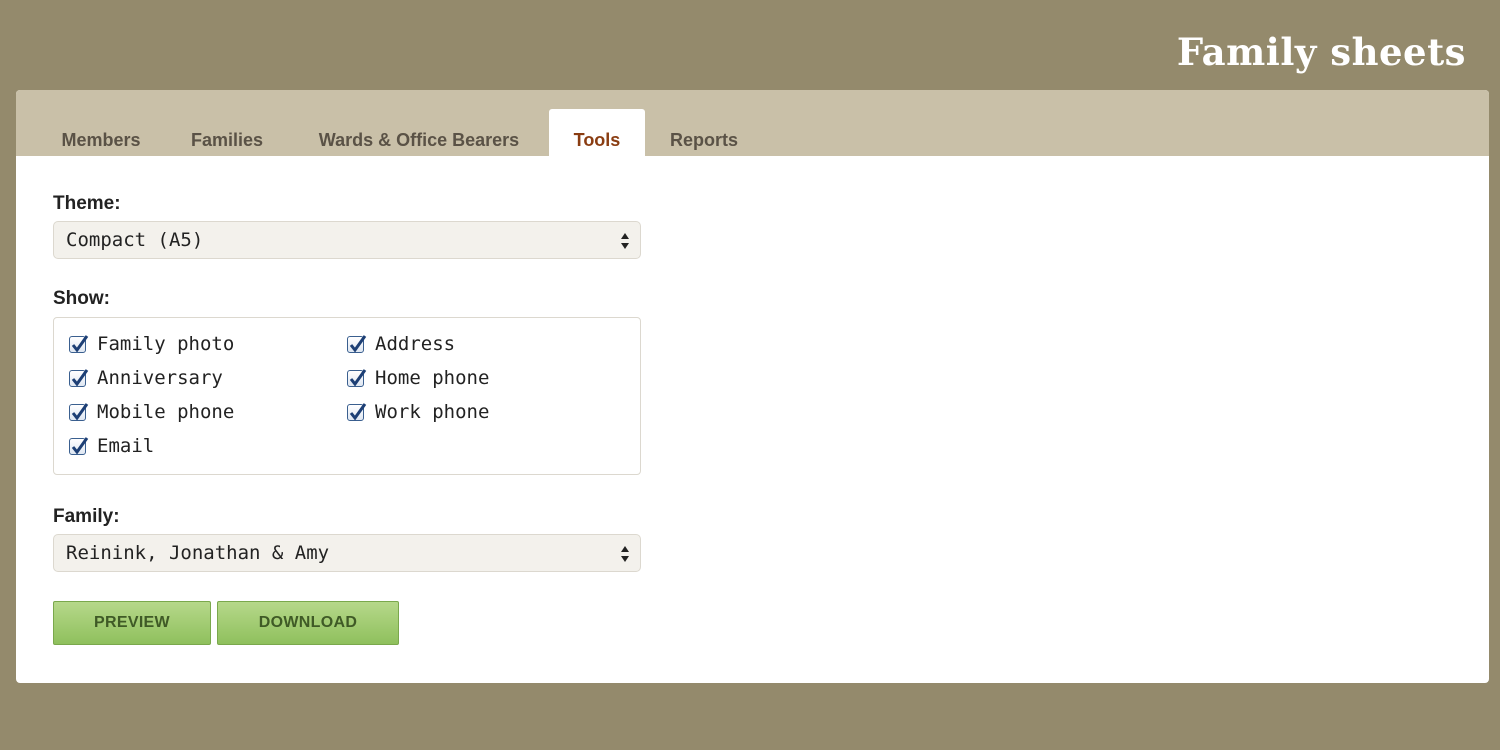 The width and height of the screenshot is (1500, 750). Describe the element at coordinates (415, 344) in the screenshot. I see `checkbox-label: Address` at that location.